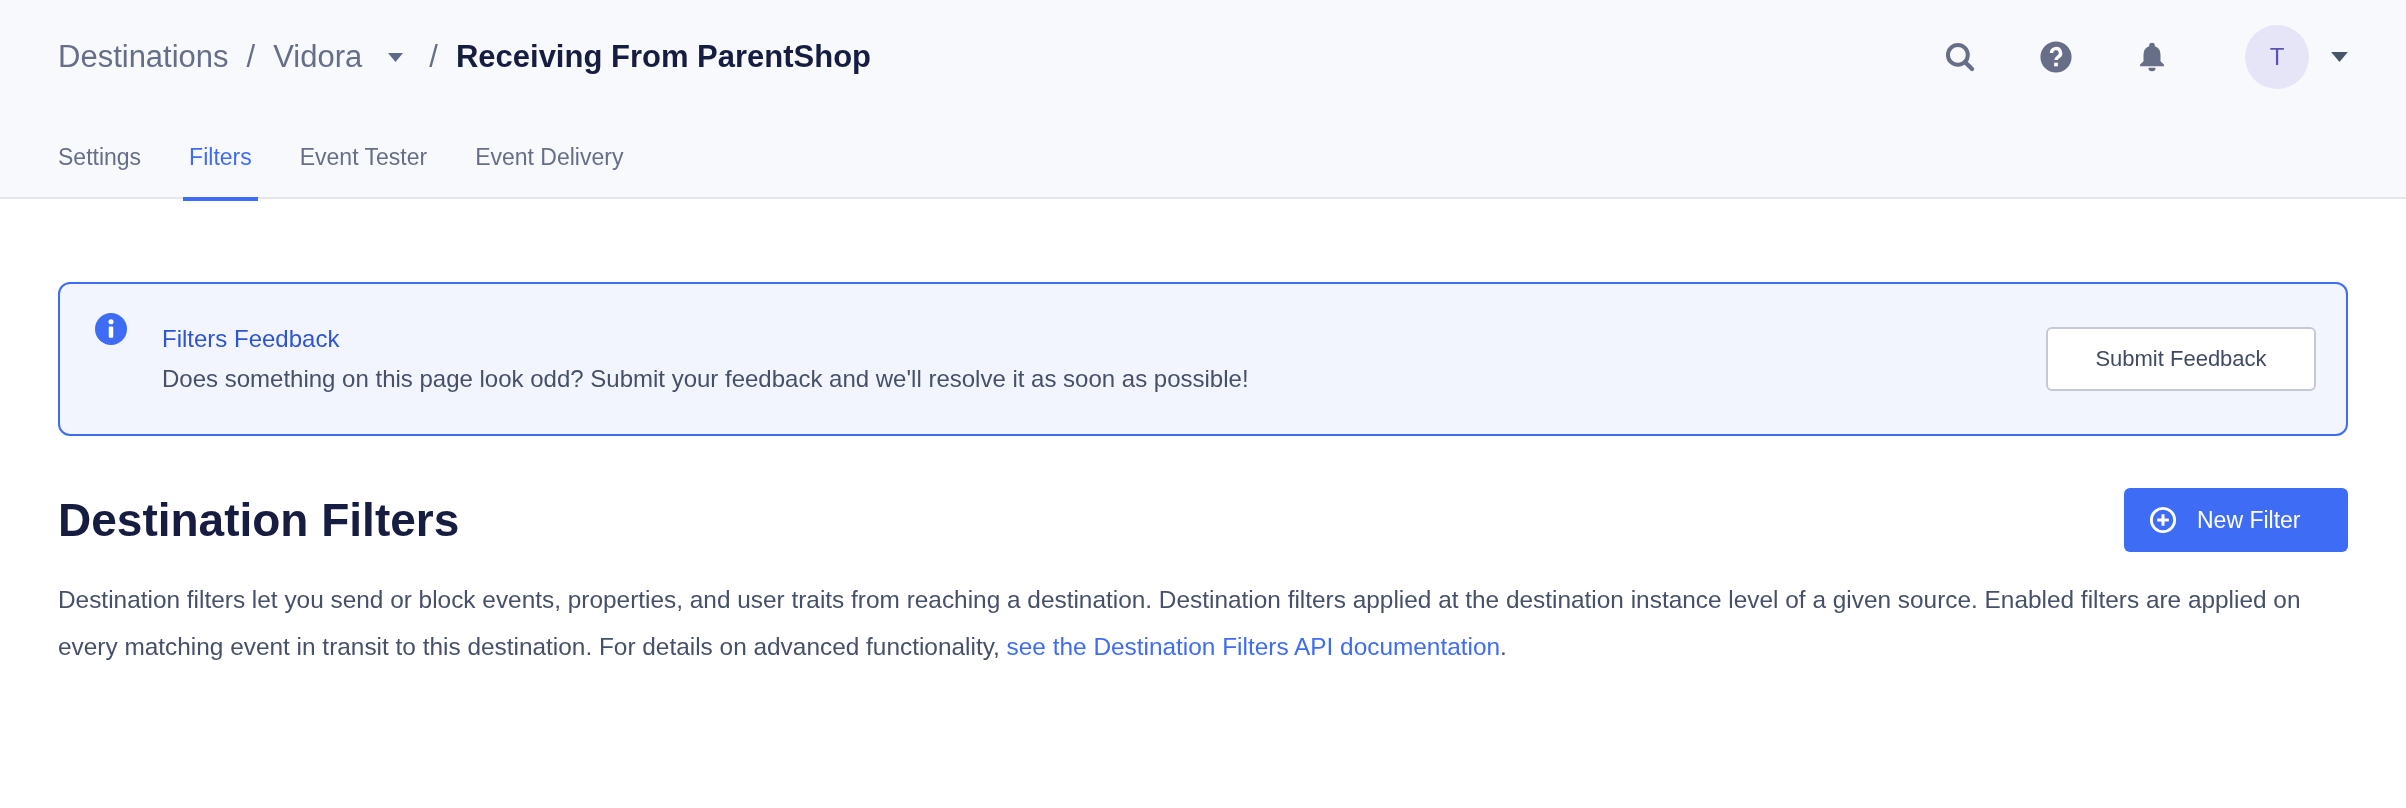  Describe the element at coordinates (363, 157) in the screenshot. I see `tab: Event Tester` at that location.